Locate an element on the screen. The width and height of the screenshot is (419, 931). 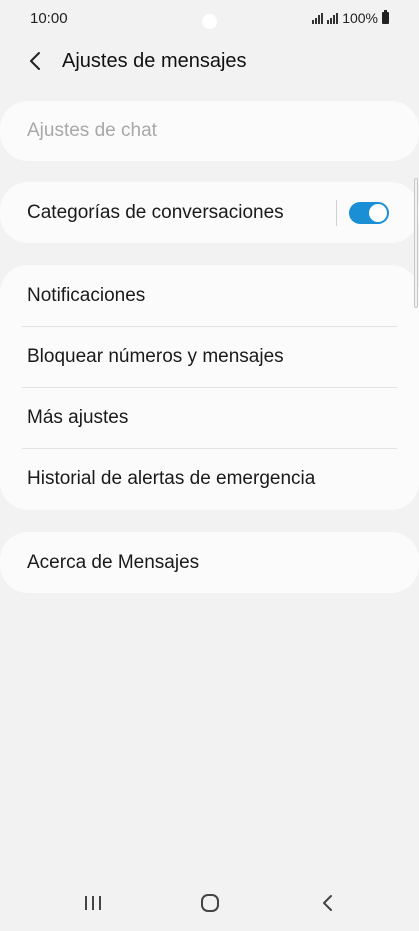
about-messages-item: Acerca de Mensajes is located at coordinates (209, 562).